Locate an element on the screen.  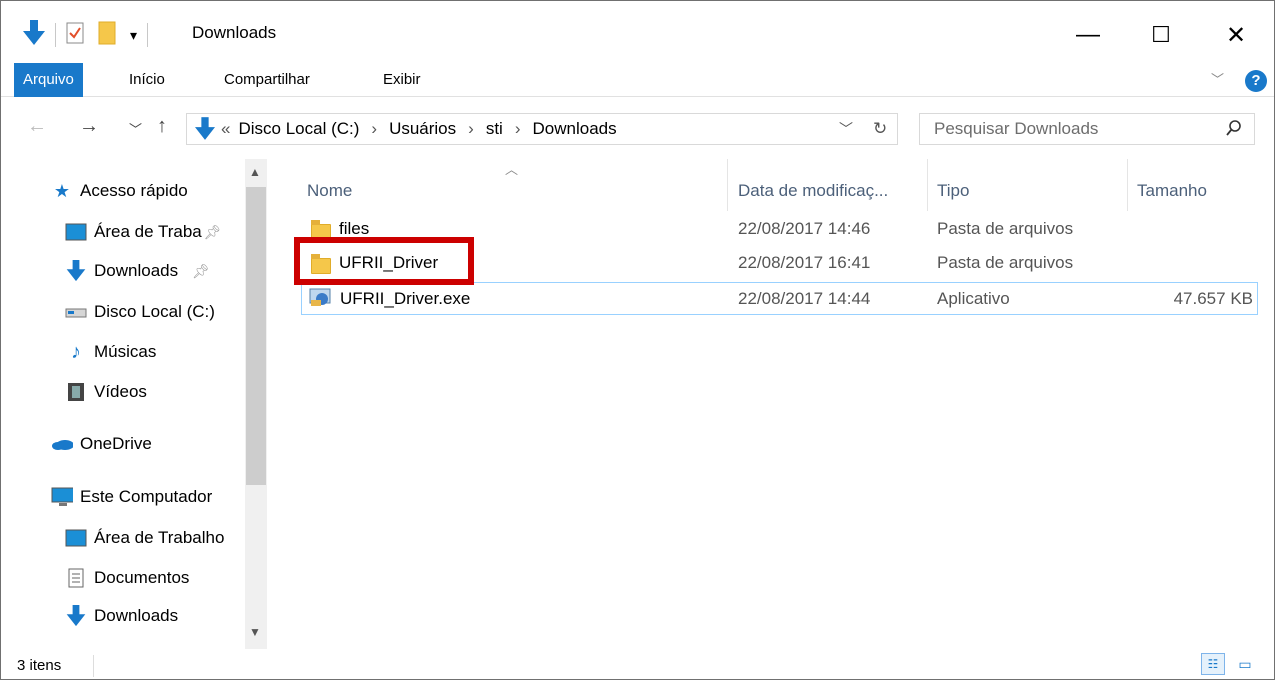
column-header-nome: Nome is located at coordinates (329, 191).